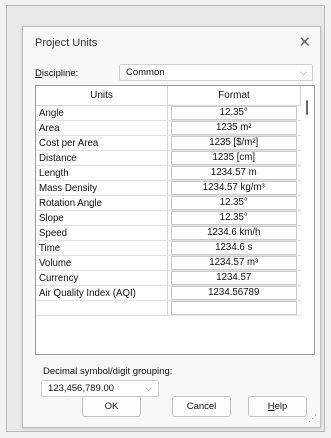 This screenshot has width=331, height=438. What do you see at coordinates (102, 188) in the screenshot?
I see `unit-name-cell: Mass Density` at bounding box center [102, 188].